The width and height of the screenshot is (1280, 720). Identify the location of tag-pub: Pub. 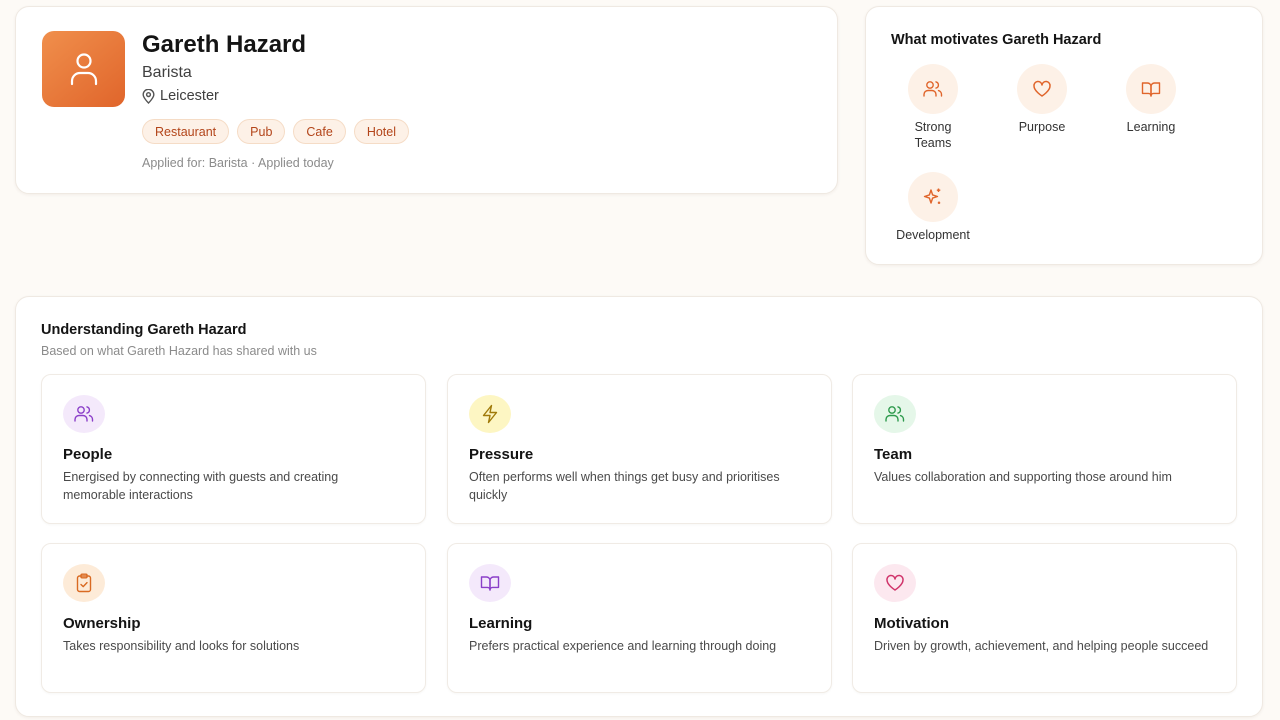
(261, 131).